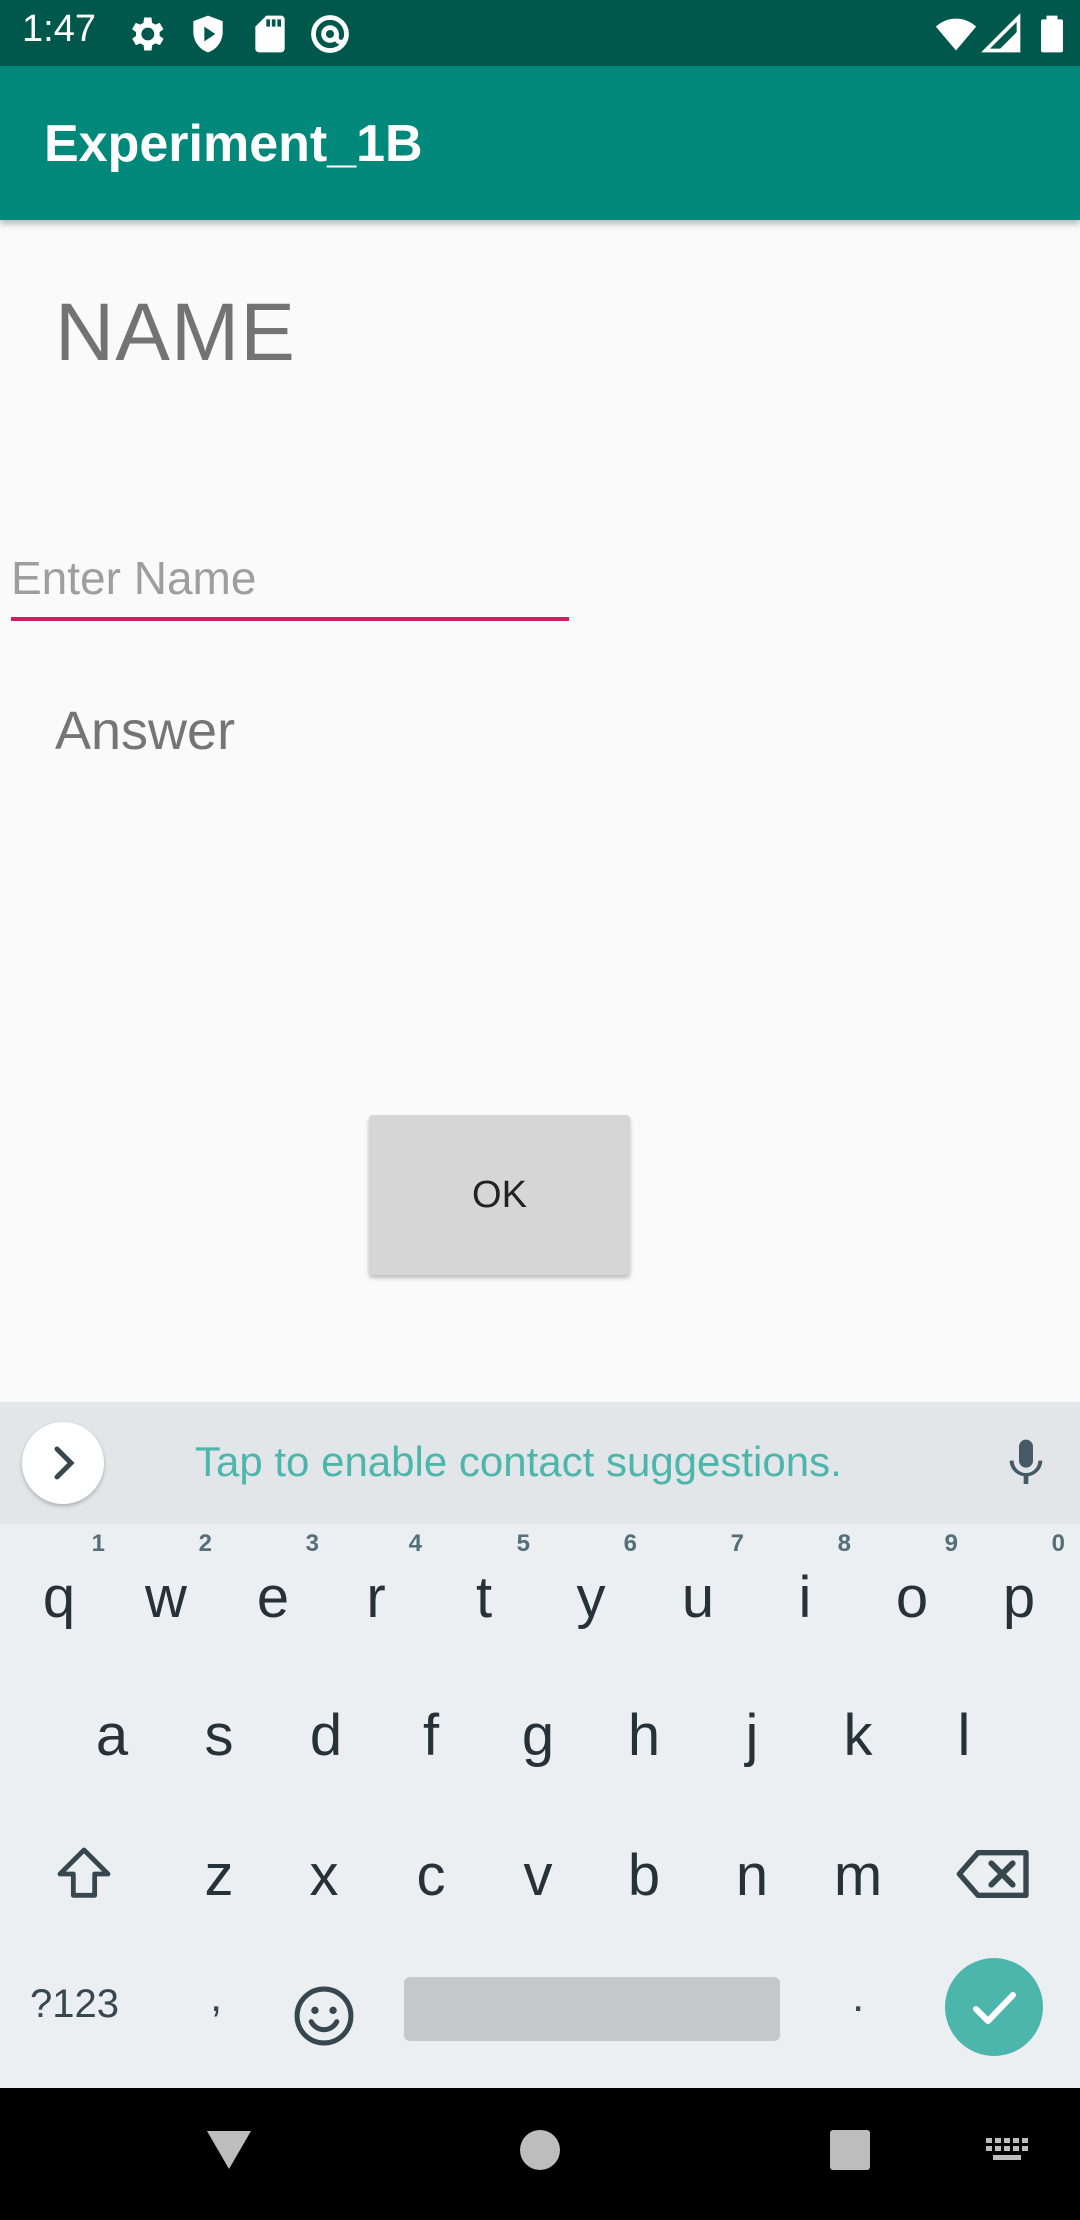 Image resolution: width=1080 pixels, height=2220 pixels. What do you see at coordinates (98, 1543) in the screenshot?
I see `key-hint: 1` at bounding box center [98, 1543].